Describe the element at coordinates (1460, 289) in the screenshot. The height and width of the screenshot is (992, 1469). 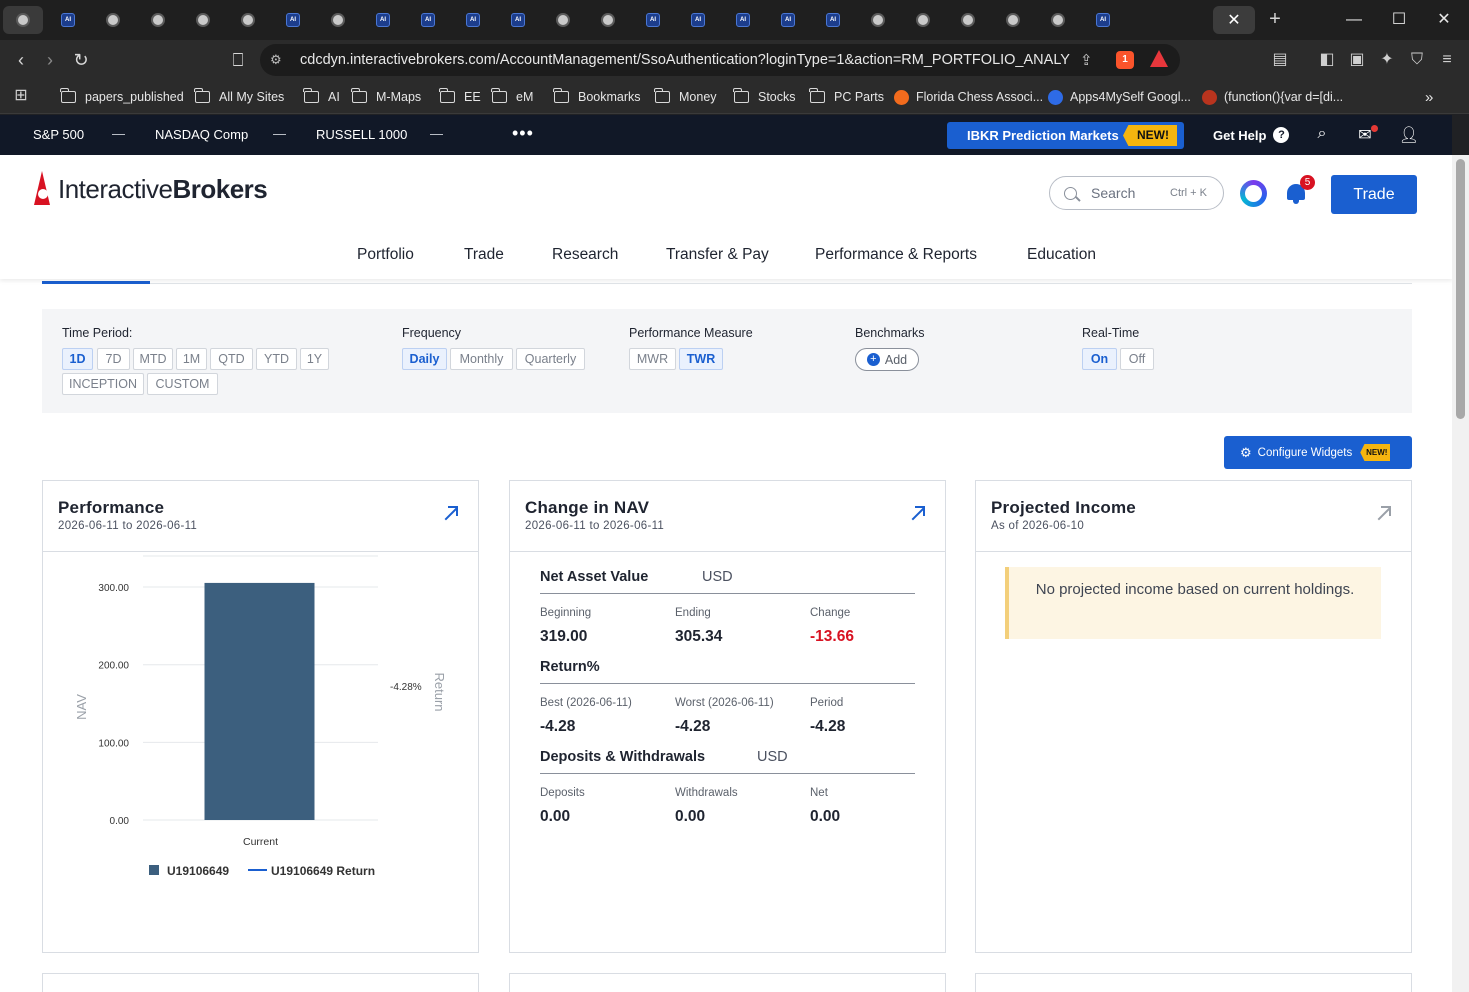
I see `scrollbar-thumb` at that location.